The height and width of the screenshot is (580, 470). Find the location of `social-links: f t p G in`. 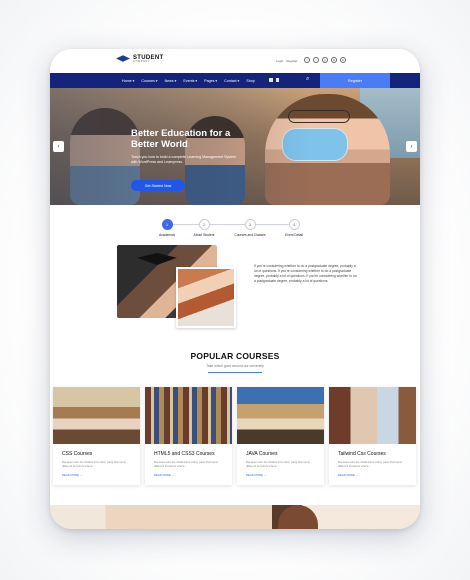

social-links: f t p G in is located at coordinates (325, 60).